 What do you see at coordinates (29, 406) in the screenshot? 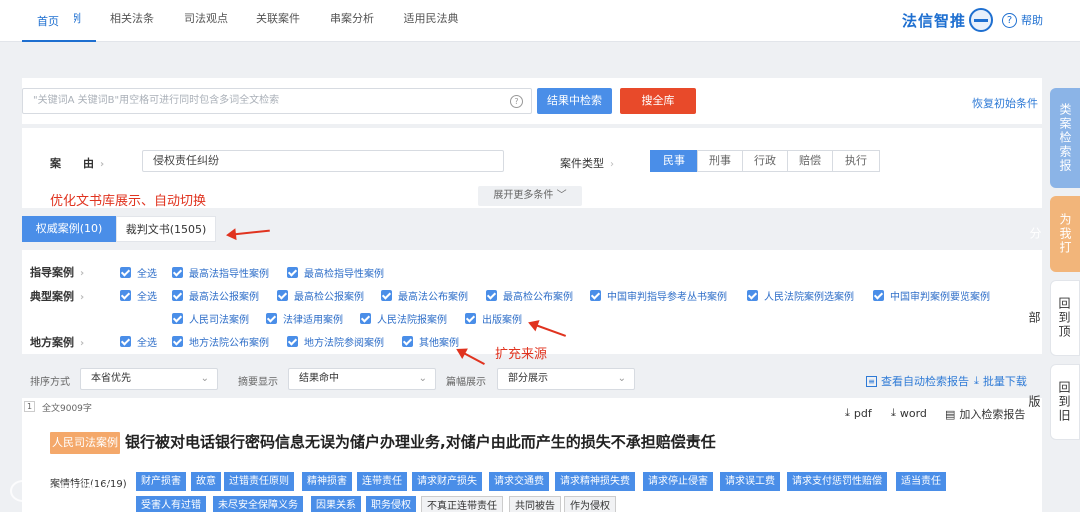
I see `result-index: 1` at bounding box center [29, 406].